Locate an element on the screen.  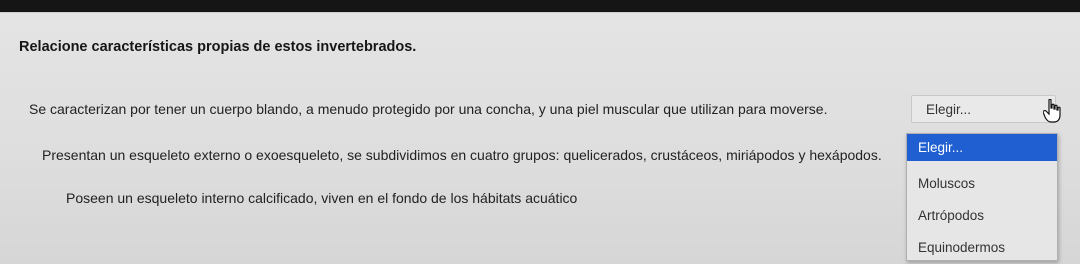
hand-pointer-icon is located at coordinates (1051, 113).